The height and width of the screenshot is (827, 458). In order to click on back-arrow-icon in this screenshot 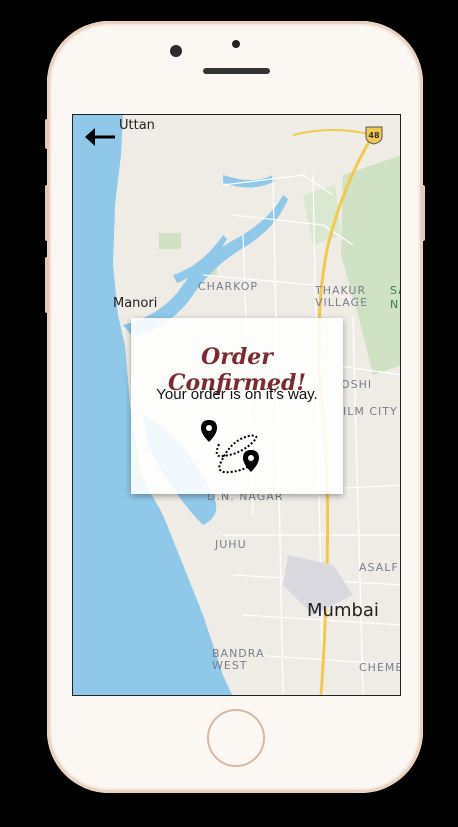, I will do `click(99, 137)`.